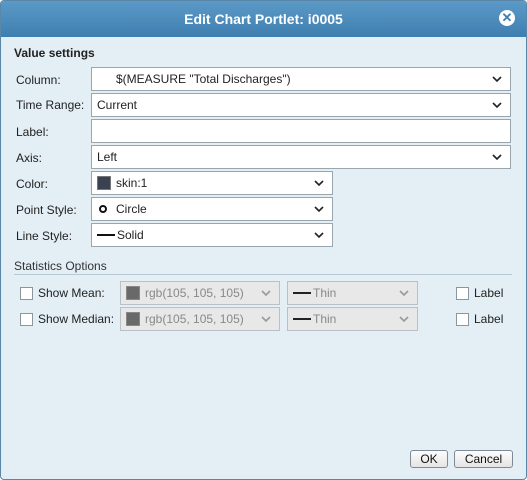 The height and width of the screenshot is (480, 527). What do you see at coordinates (462, 293) in the screenshot?
I see `mean-label-checkbox` at bounding box center [462, 293].